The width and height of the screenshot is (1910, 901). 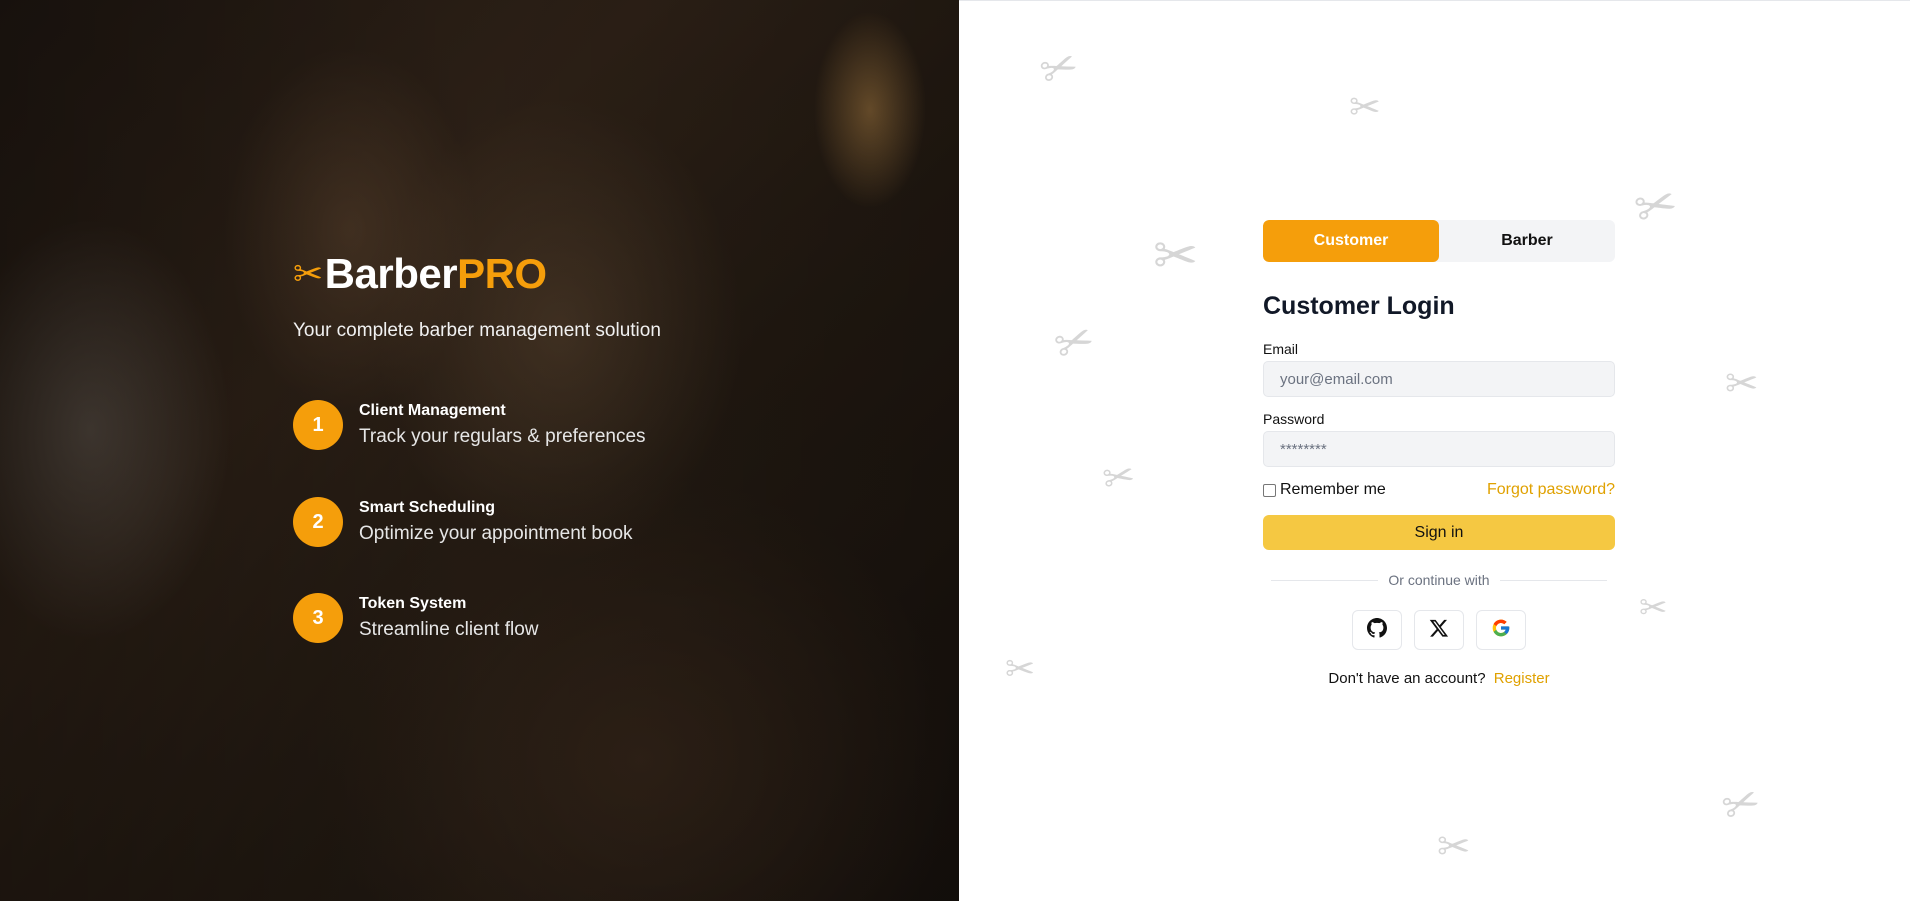 What do you see at coordinates (1527, 241) in the screenshot?
I see `role-tab-barber: Barber` at bounding box center [1527, 241].